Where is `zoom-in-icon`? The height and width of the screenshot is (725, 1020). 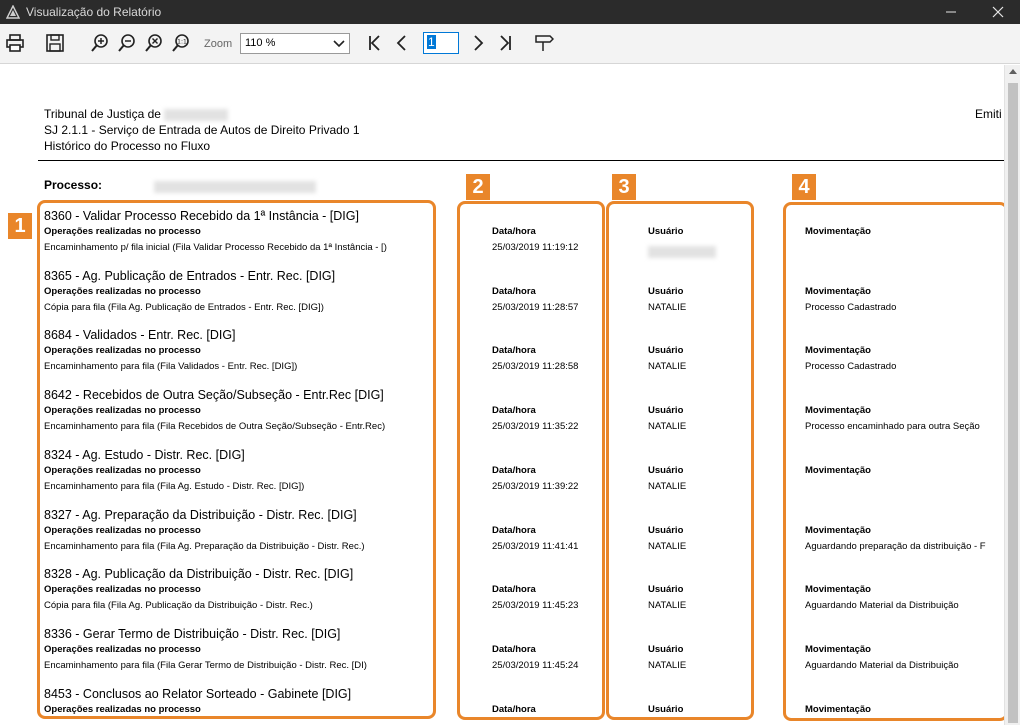 zoom-in-icon is located at coordinates (99, 43).